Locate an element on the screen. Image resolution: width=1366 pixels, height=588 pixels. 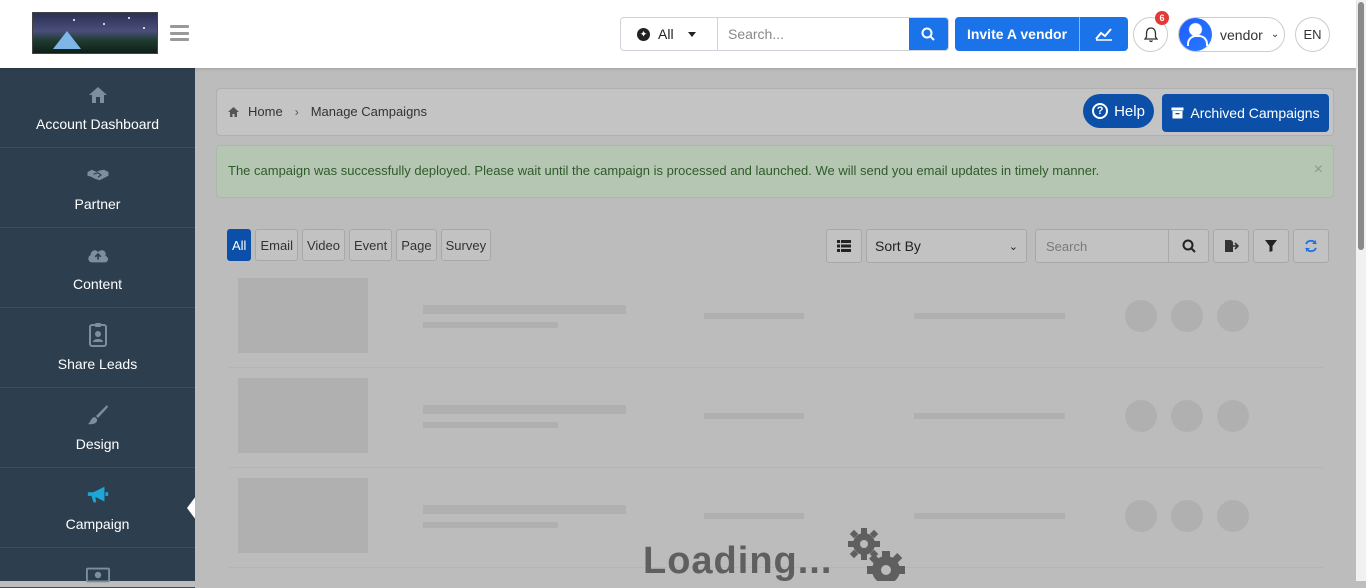
sidebar-item-label: Design is located at coordinates (97, 443).